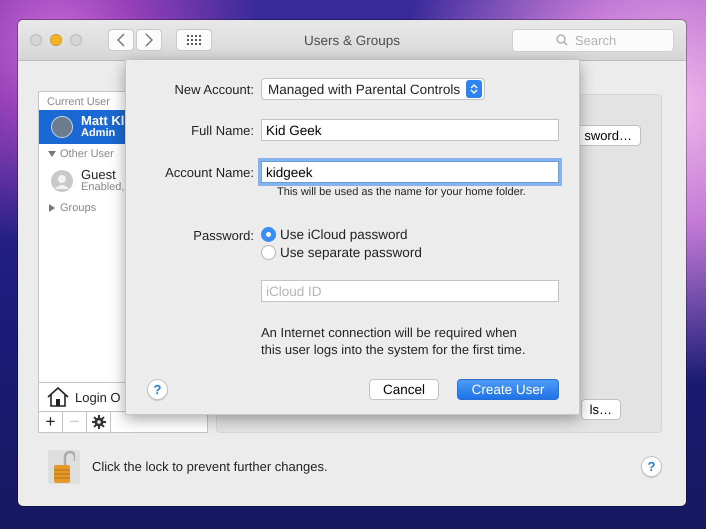  I want to click on user-detail: Enabled,, so click(102, 187).